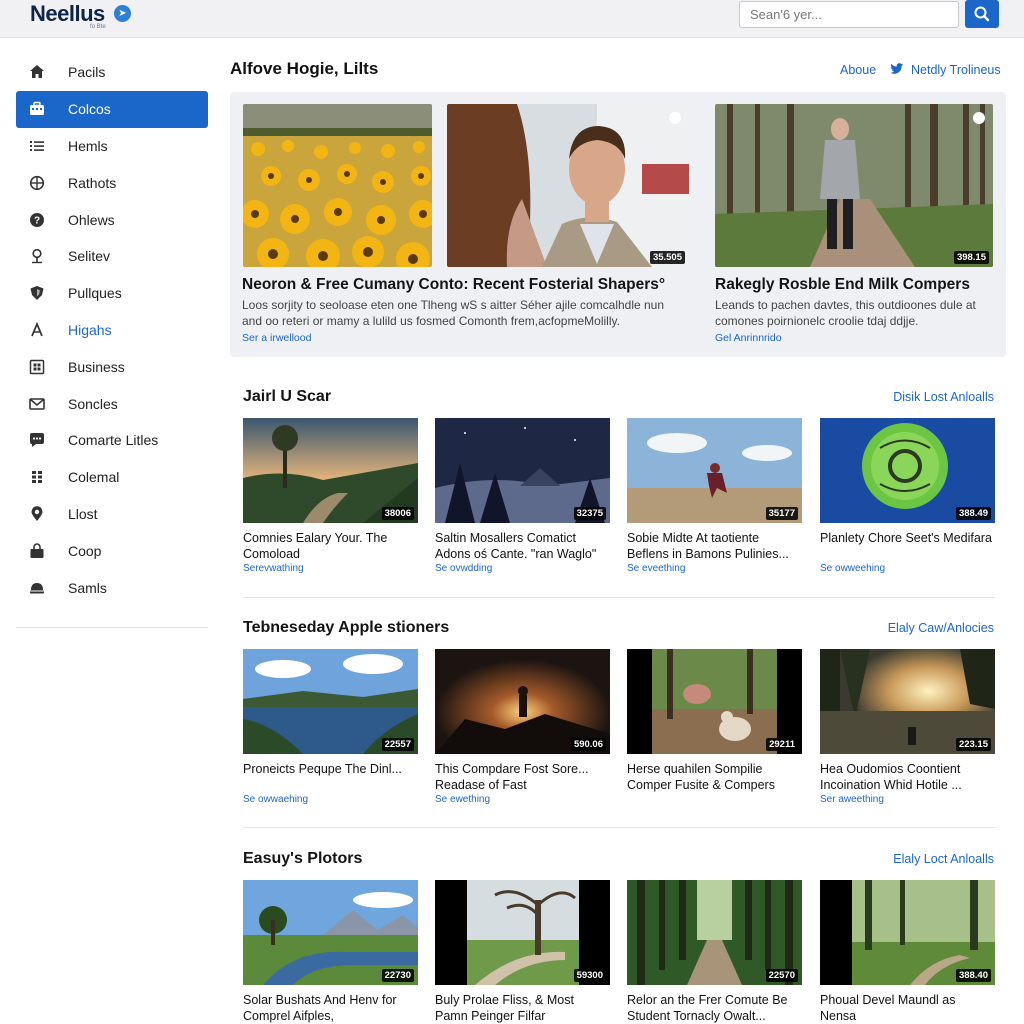  I want to click on video-thumbnail: 388.49, so click(907, 470).